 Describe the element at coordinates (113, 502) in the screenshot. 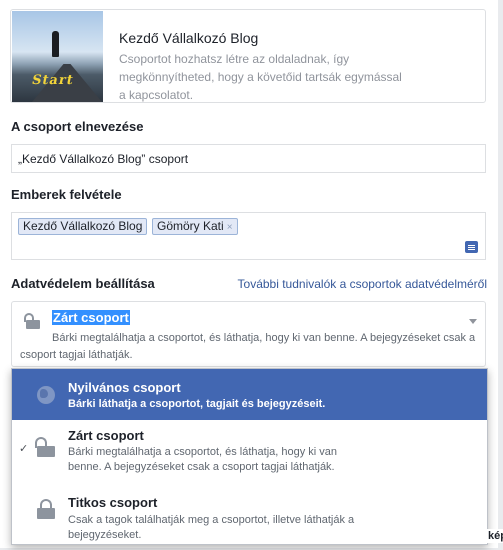

I see `option-title: Titkos csoport` at that location.